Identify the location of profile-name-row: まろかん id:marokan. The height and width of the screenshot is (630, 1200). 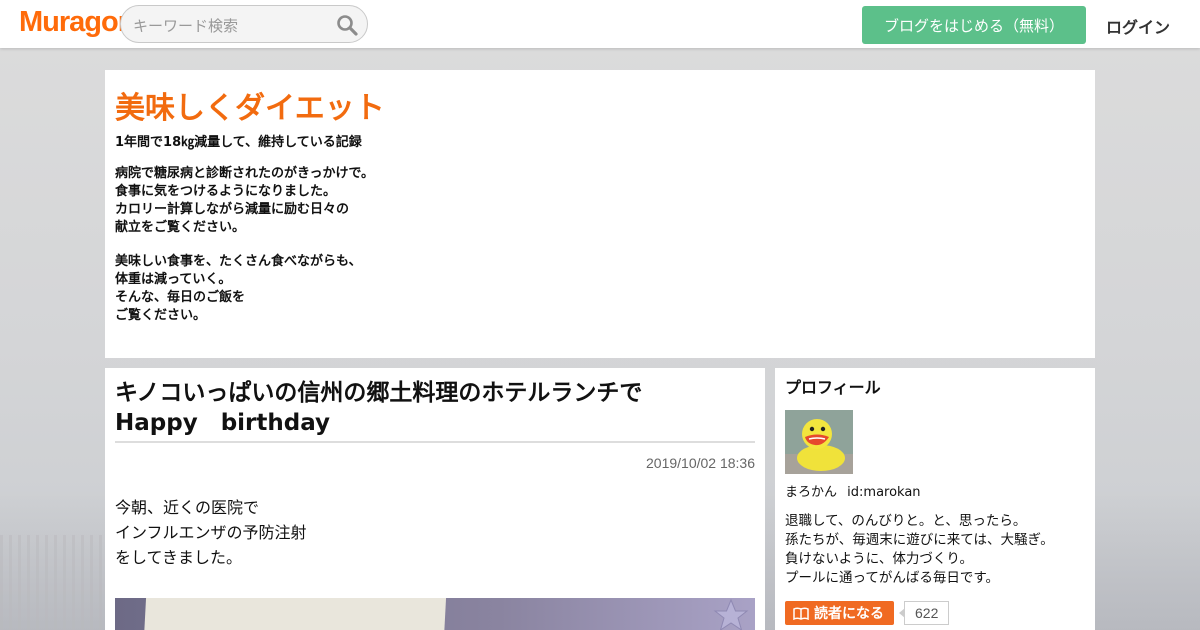
(935, 493).